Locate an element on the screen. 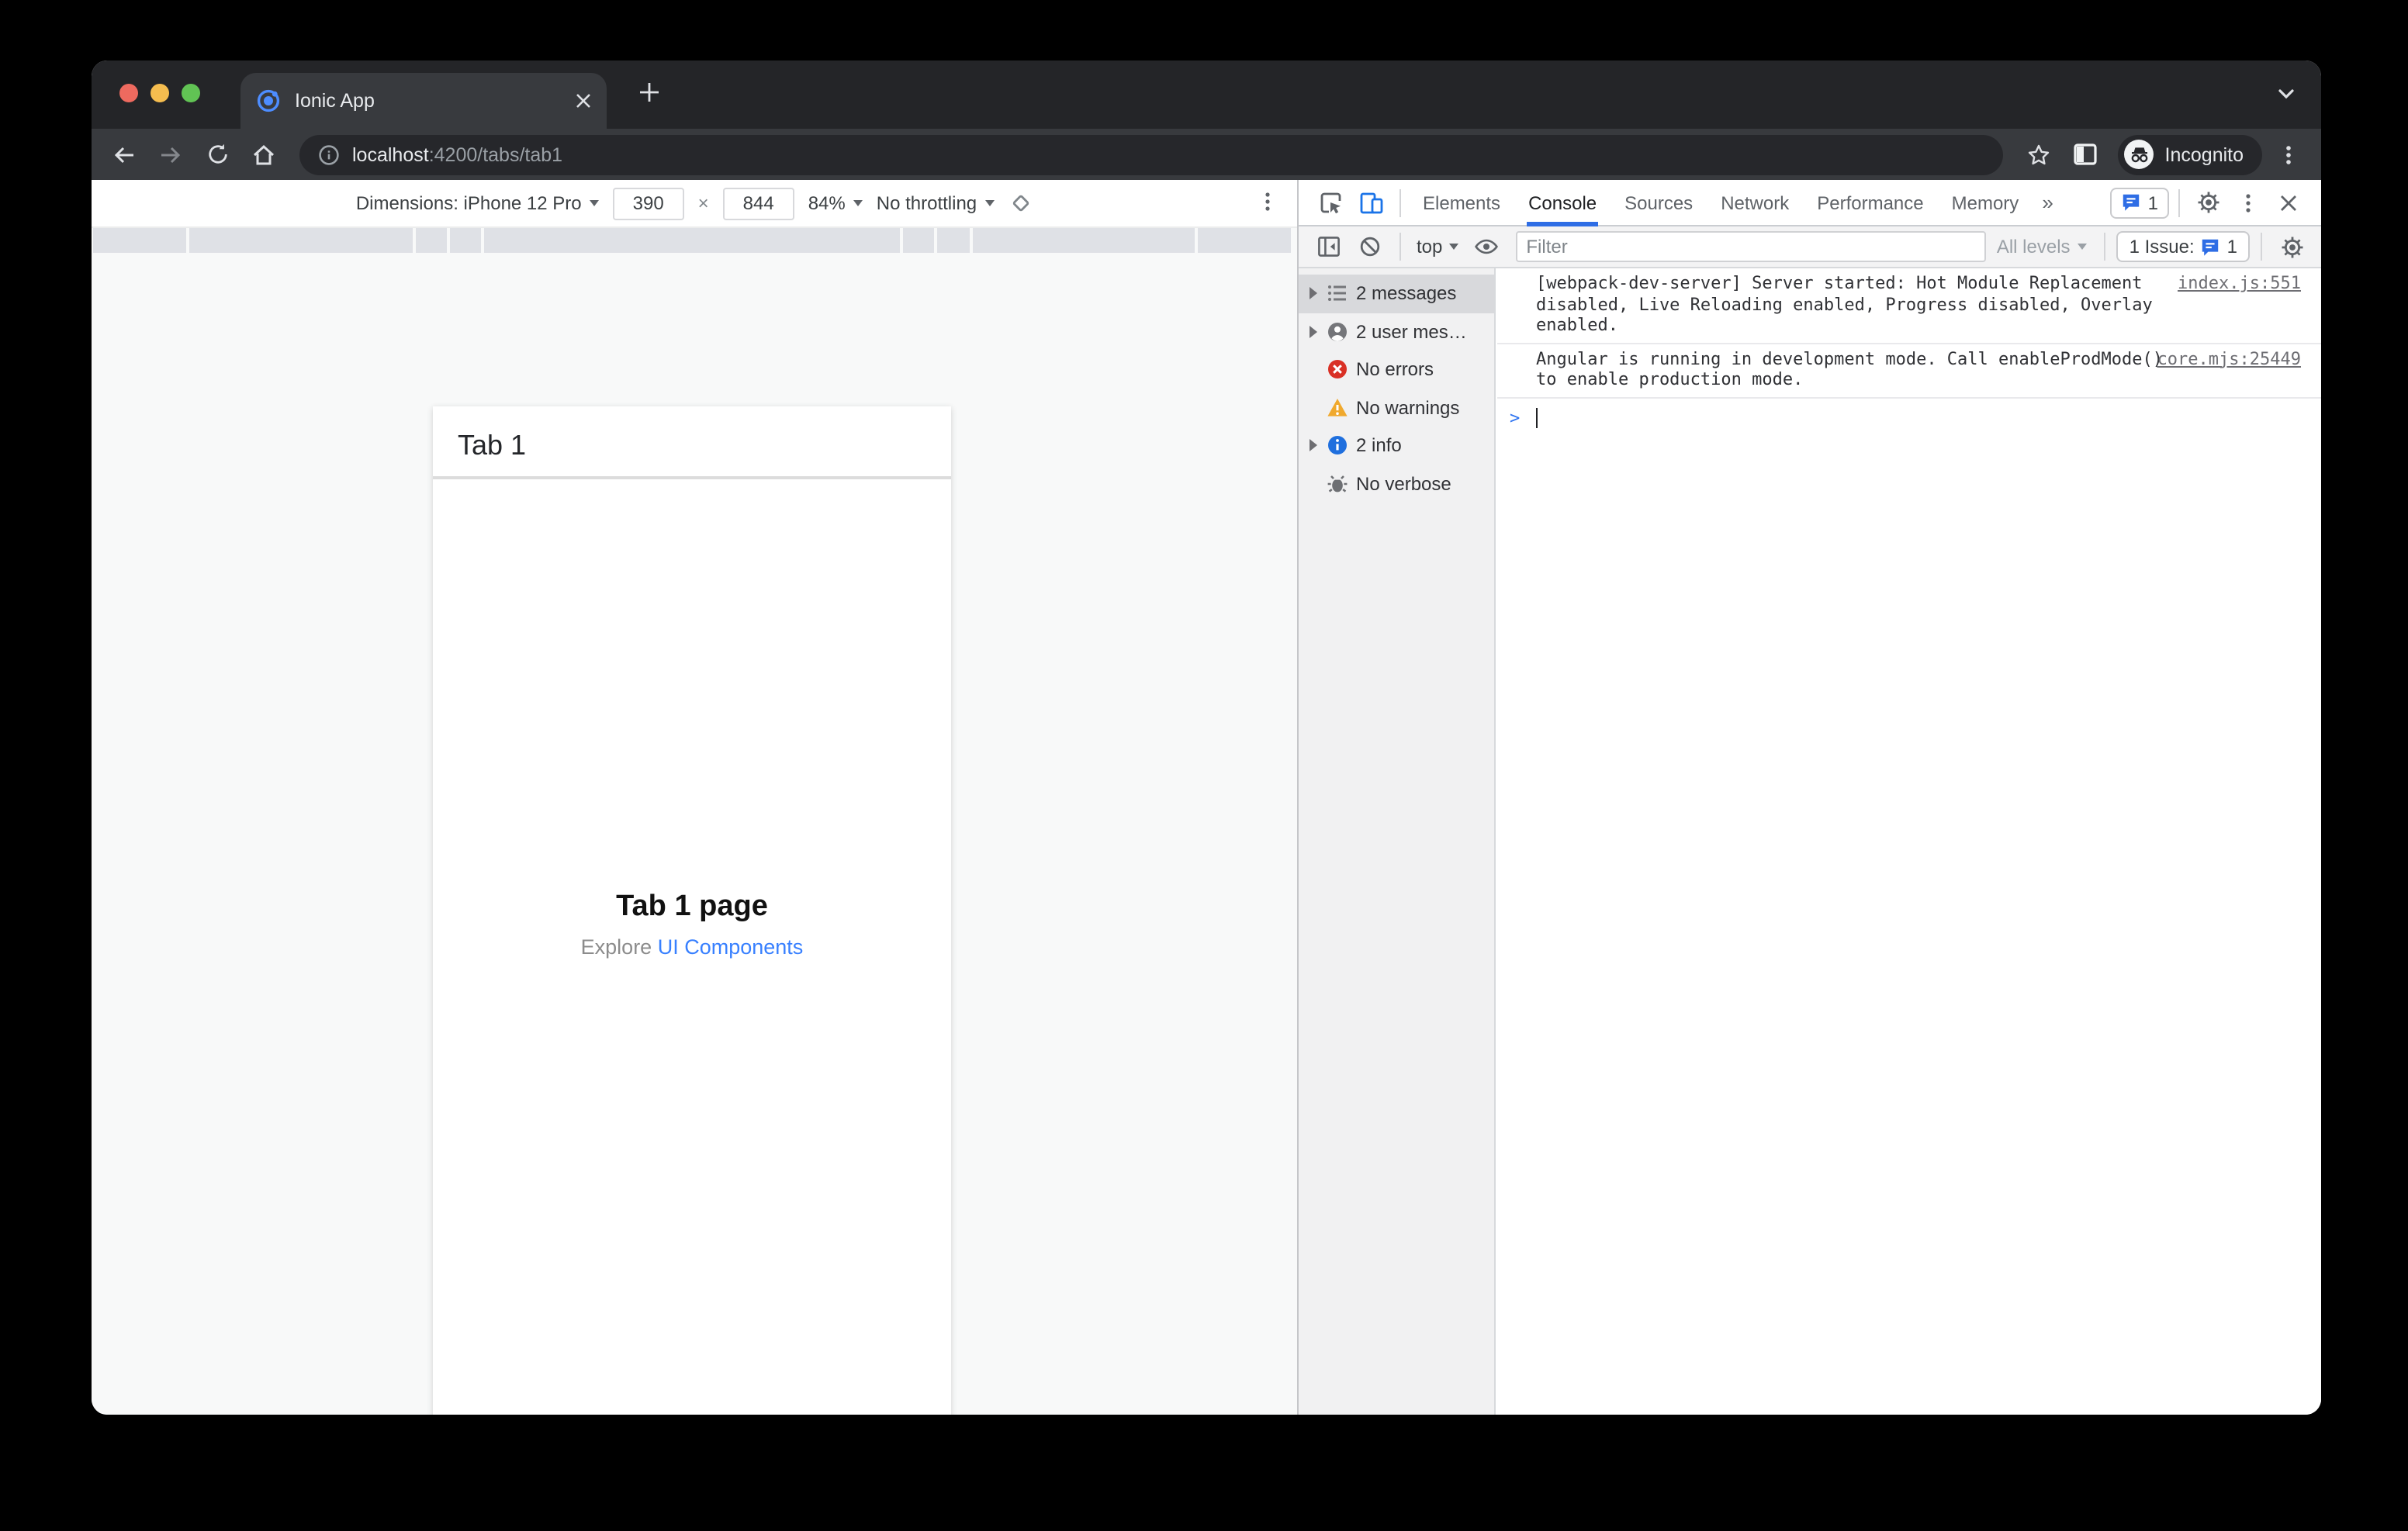 The height and width of the screenshot is (1531, 2408). ui-components-link: UI Components is located at coordinates (731, 947).